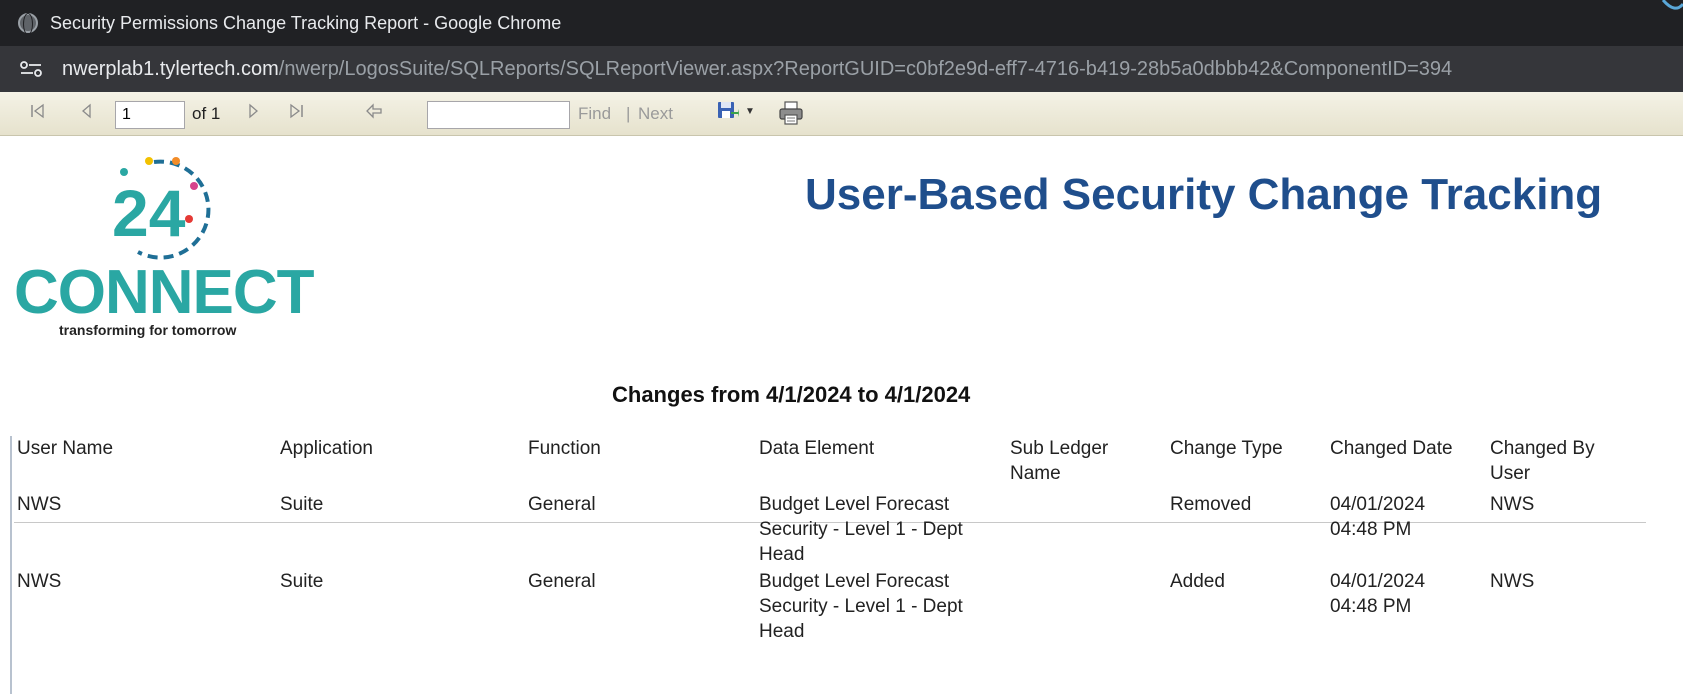  I want to click on previous-page-icon, so click(86, 113).